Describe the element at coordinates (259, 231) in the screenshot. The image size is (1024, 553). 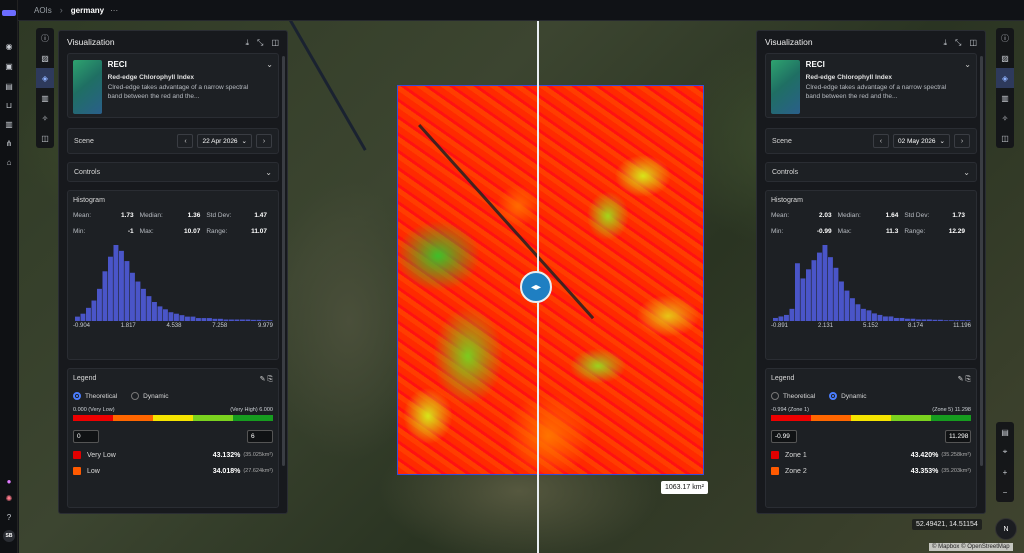
I see `stat-range: 11.07` at that location.